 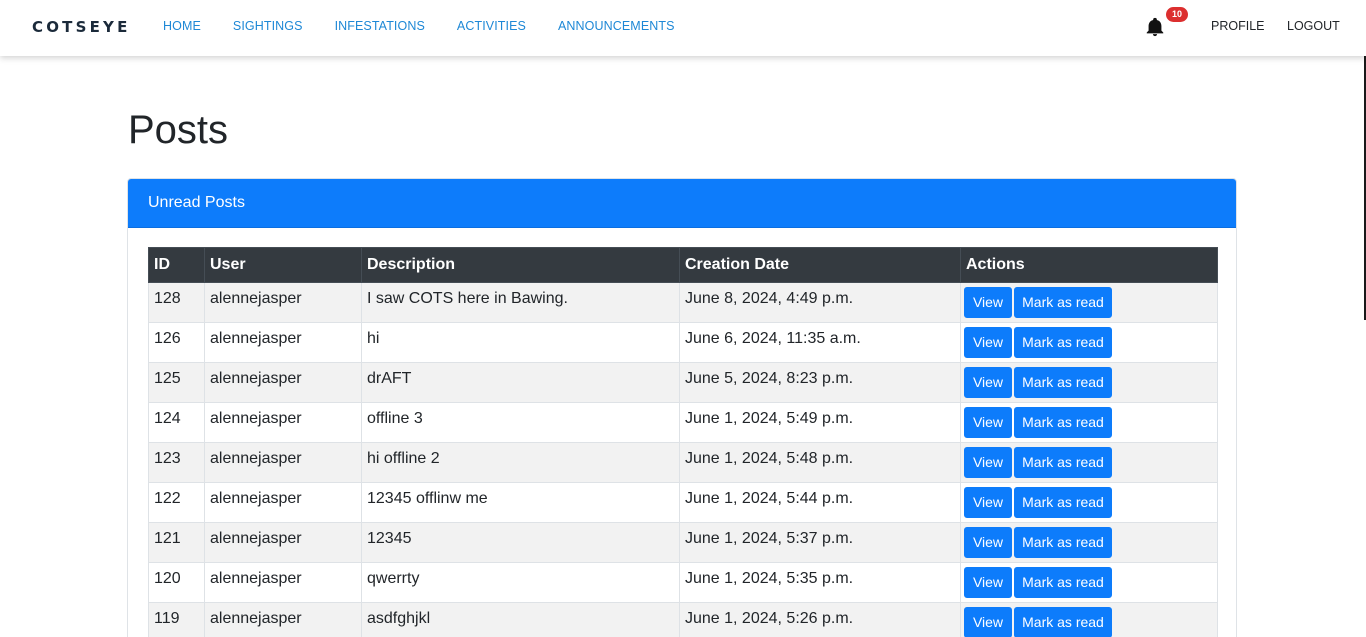 What do you see at coordinates (176, 462) in the screenshot?
I see `cell-id: 123` at bounding box center [176, 462].